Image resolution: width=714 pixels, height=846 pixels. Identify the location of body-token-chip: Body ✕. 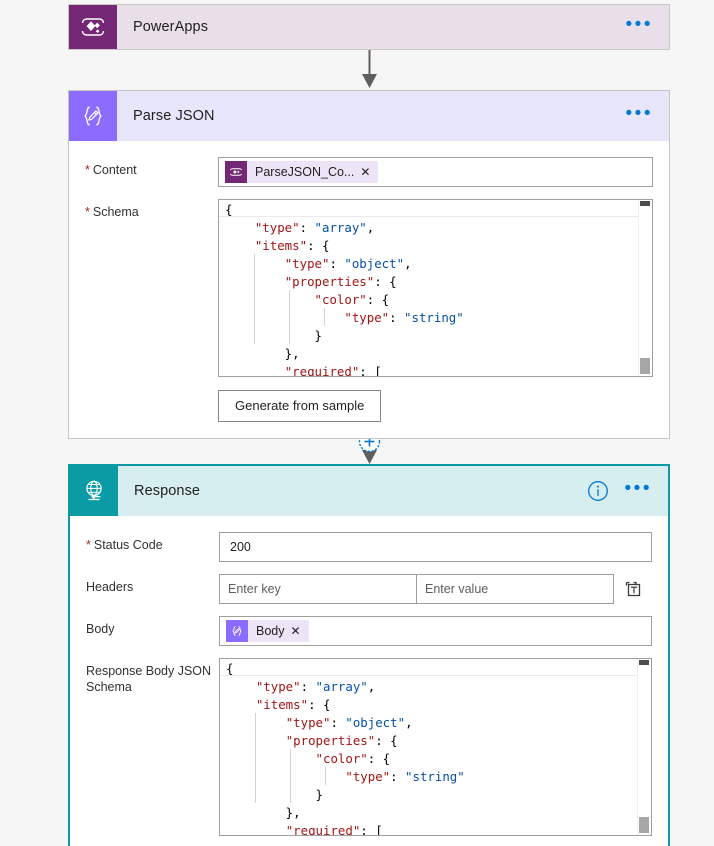
(267, 631).